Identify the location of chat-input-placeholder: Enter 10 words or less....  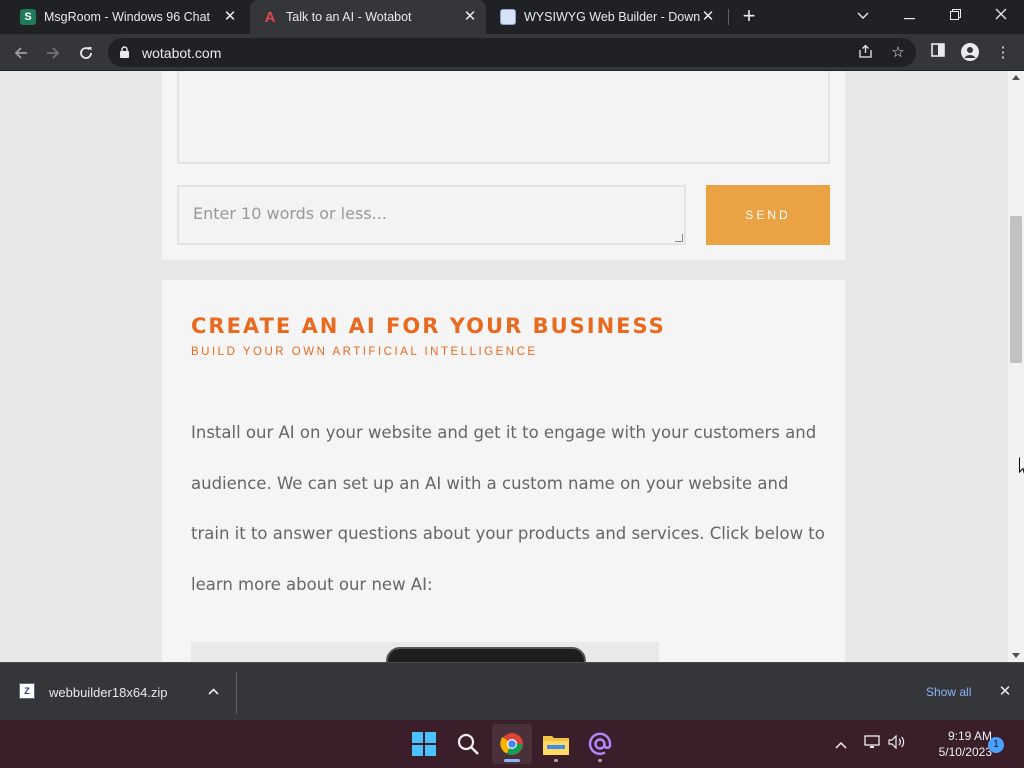
(290, 213).